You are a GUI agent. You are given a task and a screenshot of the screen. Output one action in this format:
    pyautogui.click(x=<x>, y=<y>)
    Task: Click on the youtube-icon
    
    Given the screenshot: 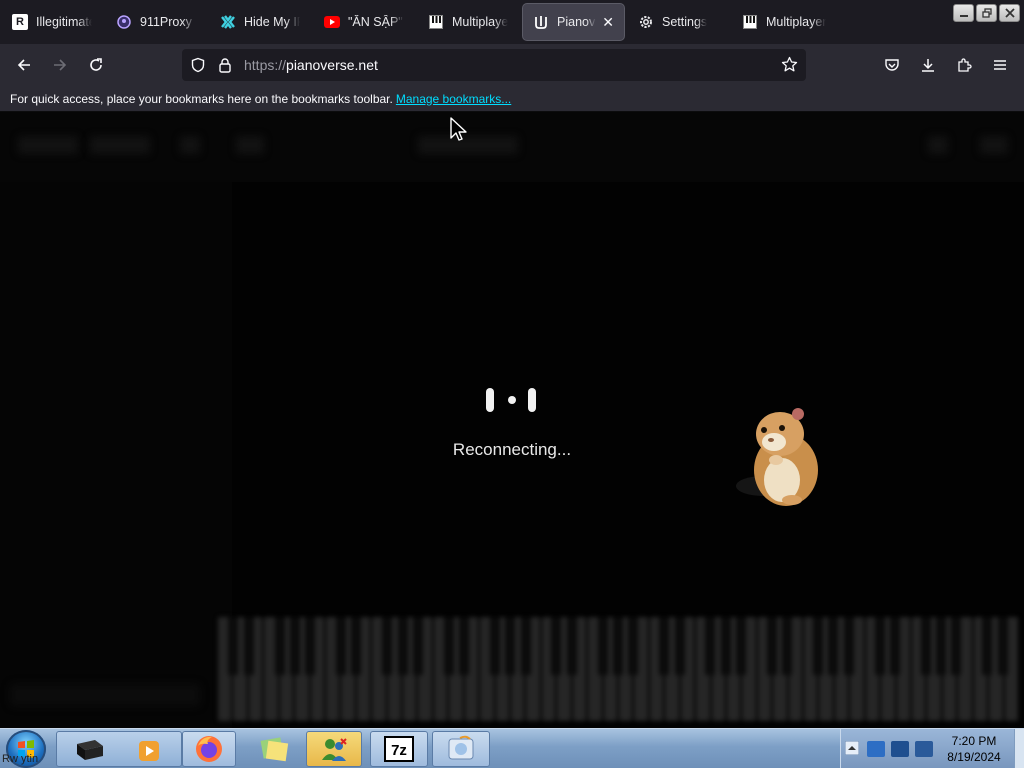 What is the action you would take?
    pyautogui.click(x=332, y=22)
    